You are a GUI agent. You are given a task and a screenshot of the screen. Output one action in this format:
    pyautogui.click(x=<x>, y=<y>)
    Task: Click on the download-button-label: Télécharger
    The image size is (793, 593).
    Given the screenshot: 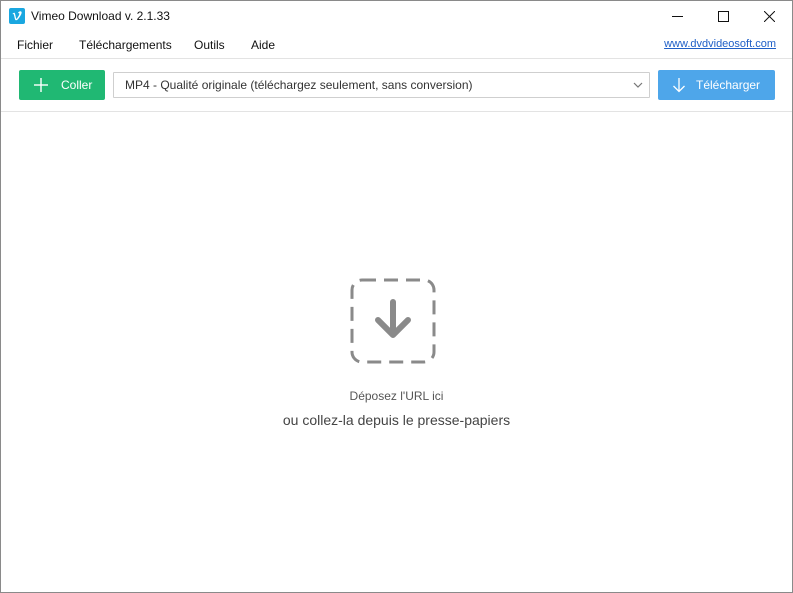 What is the action you would take?
    pyautogui.click(x=728, y=85)
    